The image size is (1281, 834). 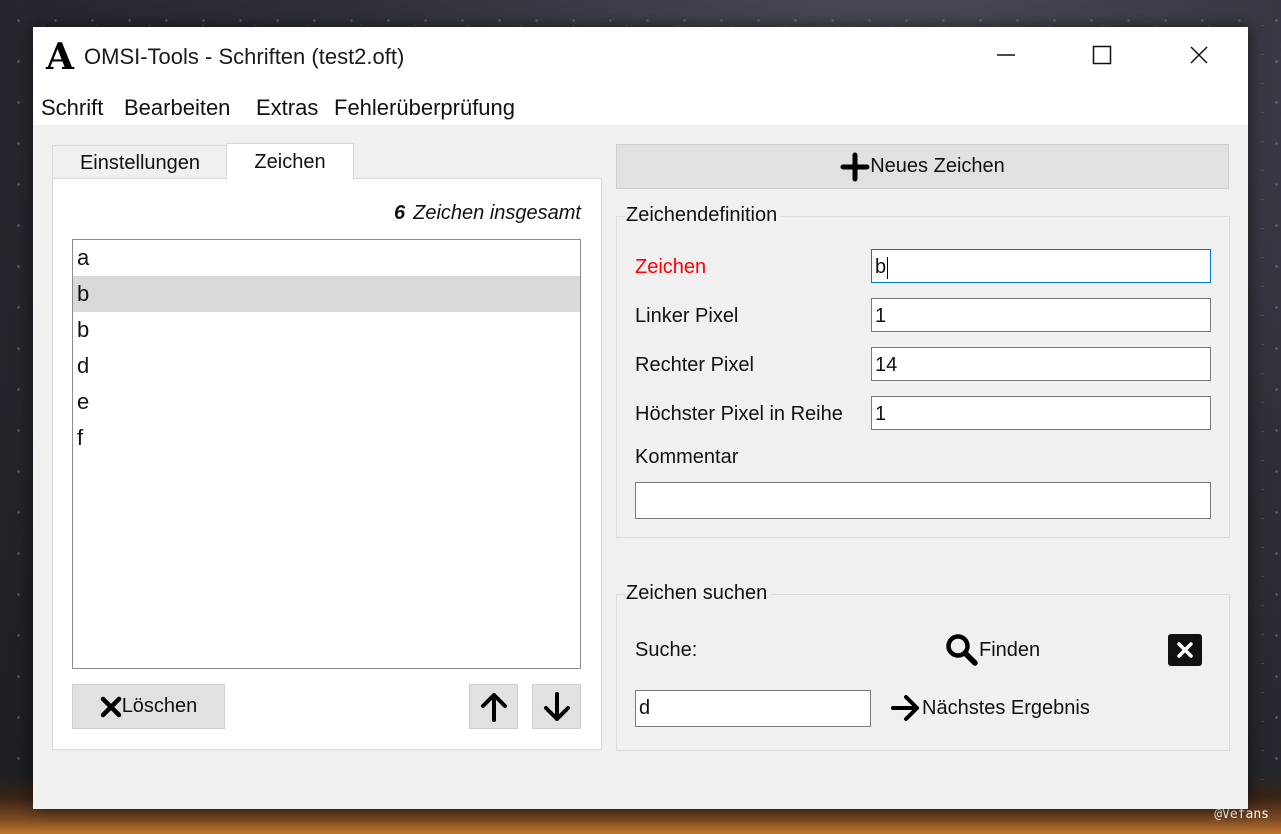 I want to click on char-field-label: Zeichen, so click(x=671, y=267).